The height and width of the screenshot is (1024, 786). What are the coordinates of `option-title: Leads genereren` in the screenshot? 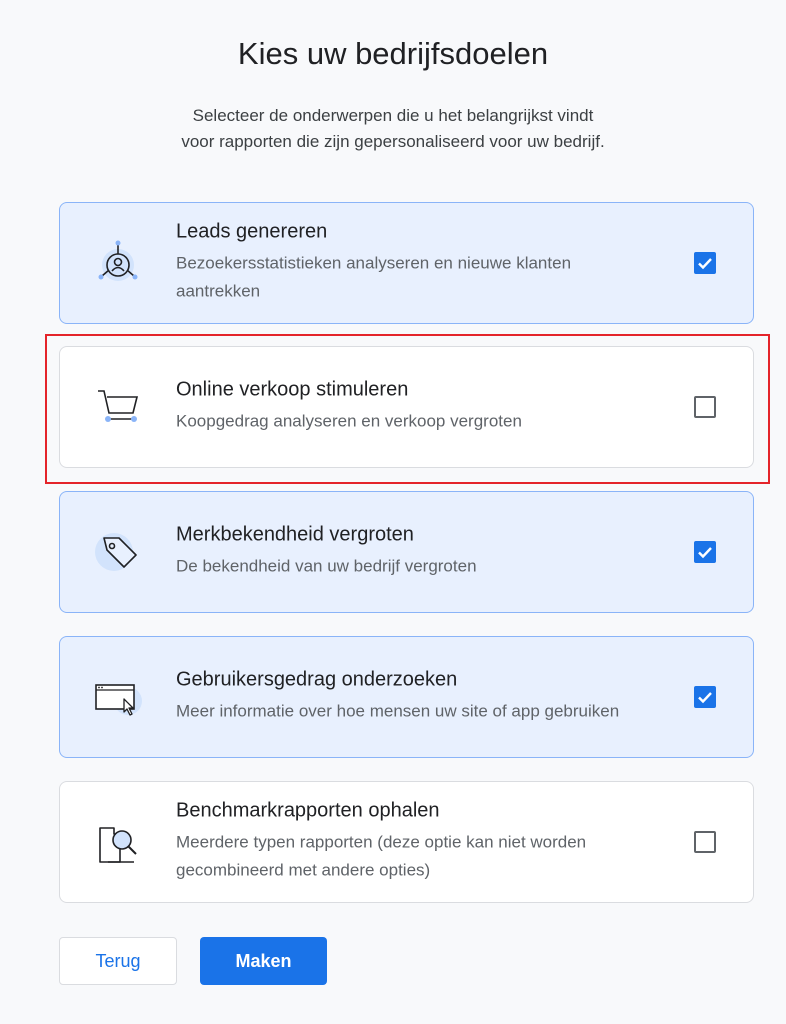 It's located at (252, 231).